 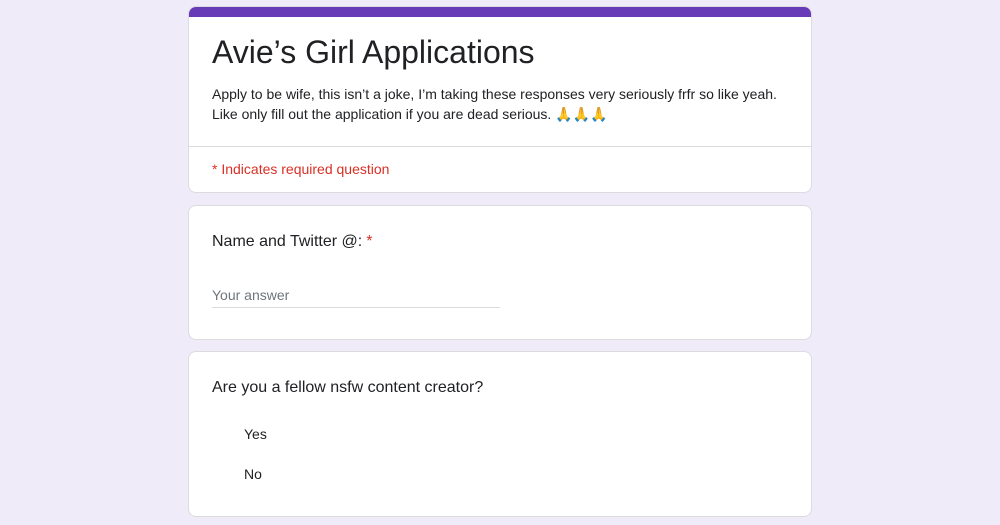 What do you see at coordinates (239, 434) in the screenshot?
I see `option-yes: Yes` at bounding box center [239, 434].